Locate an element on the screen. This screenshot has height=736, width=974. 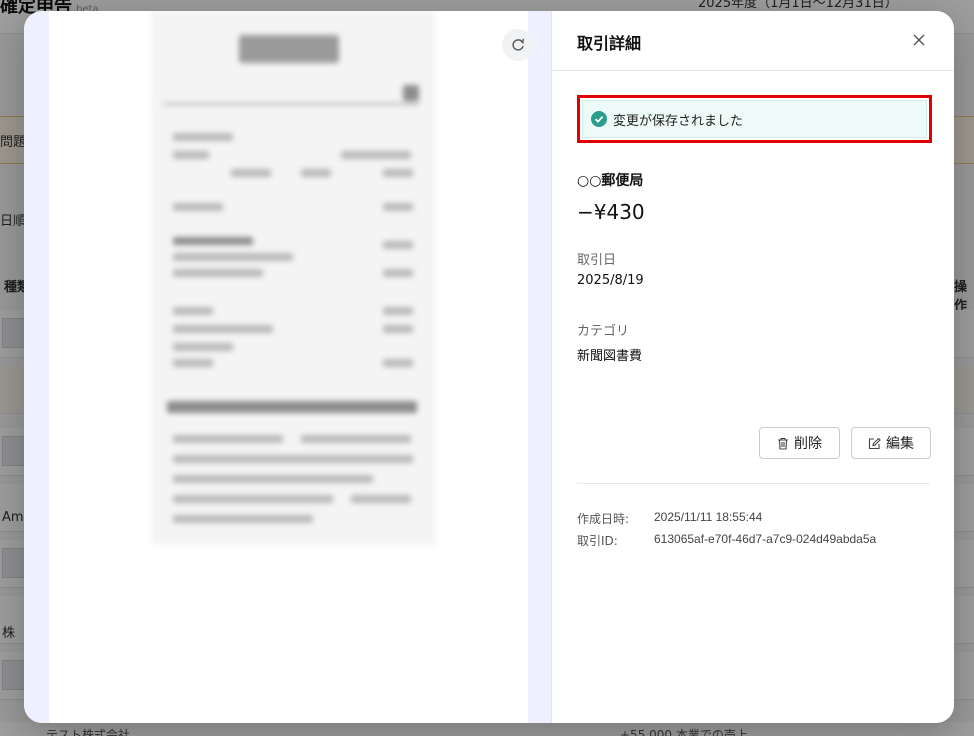
close-button is located at coordinates (919, 40).